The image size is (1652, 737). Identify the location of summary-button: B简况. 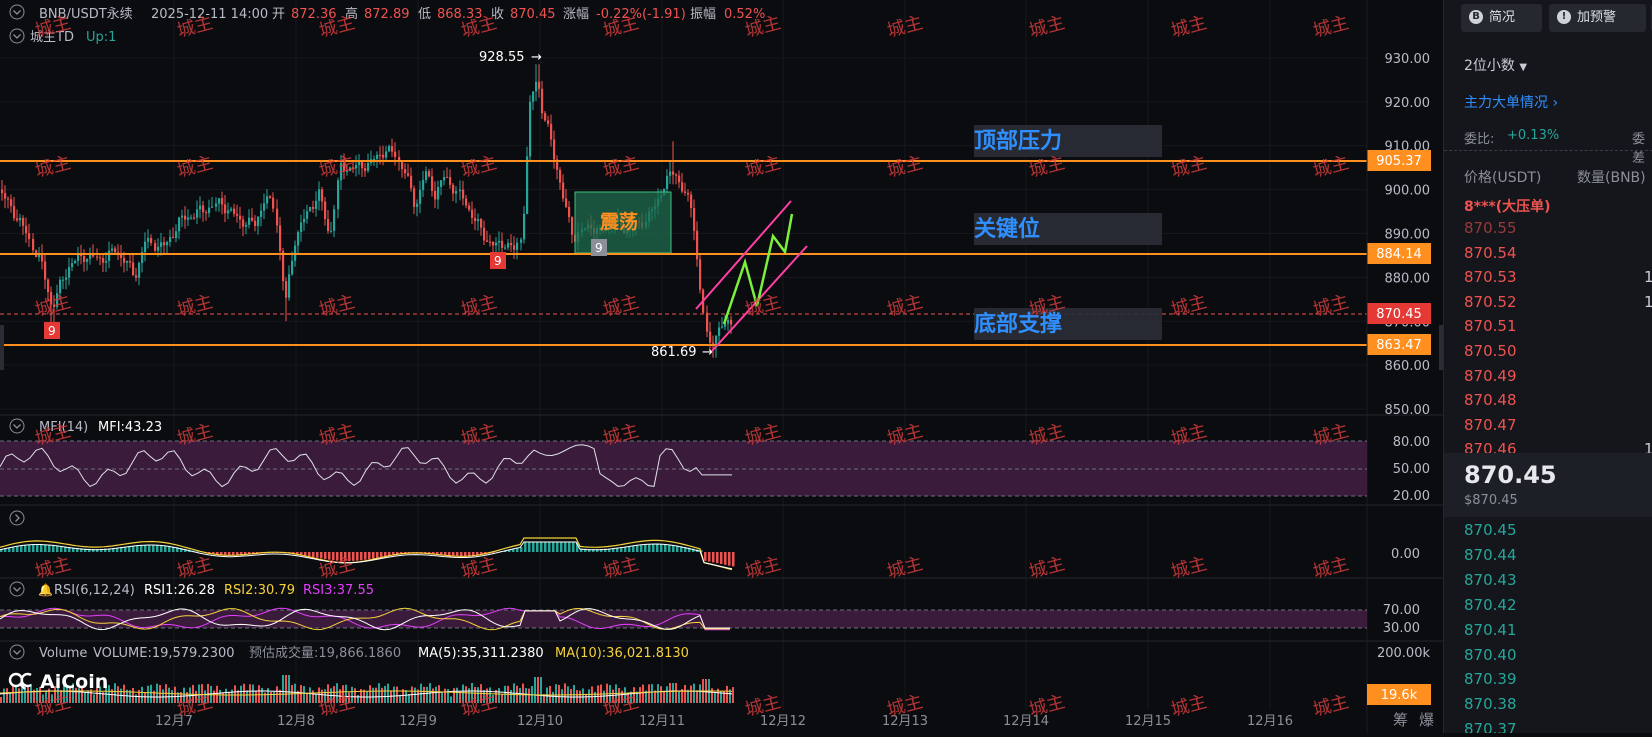
(1501, 18).